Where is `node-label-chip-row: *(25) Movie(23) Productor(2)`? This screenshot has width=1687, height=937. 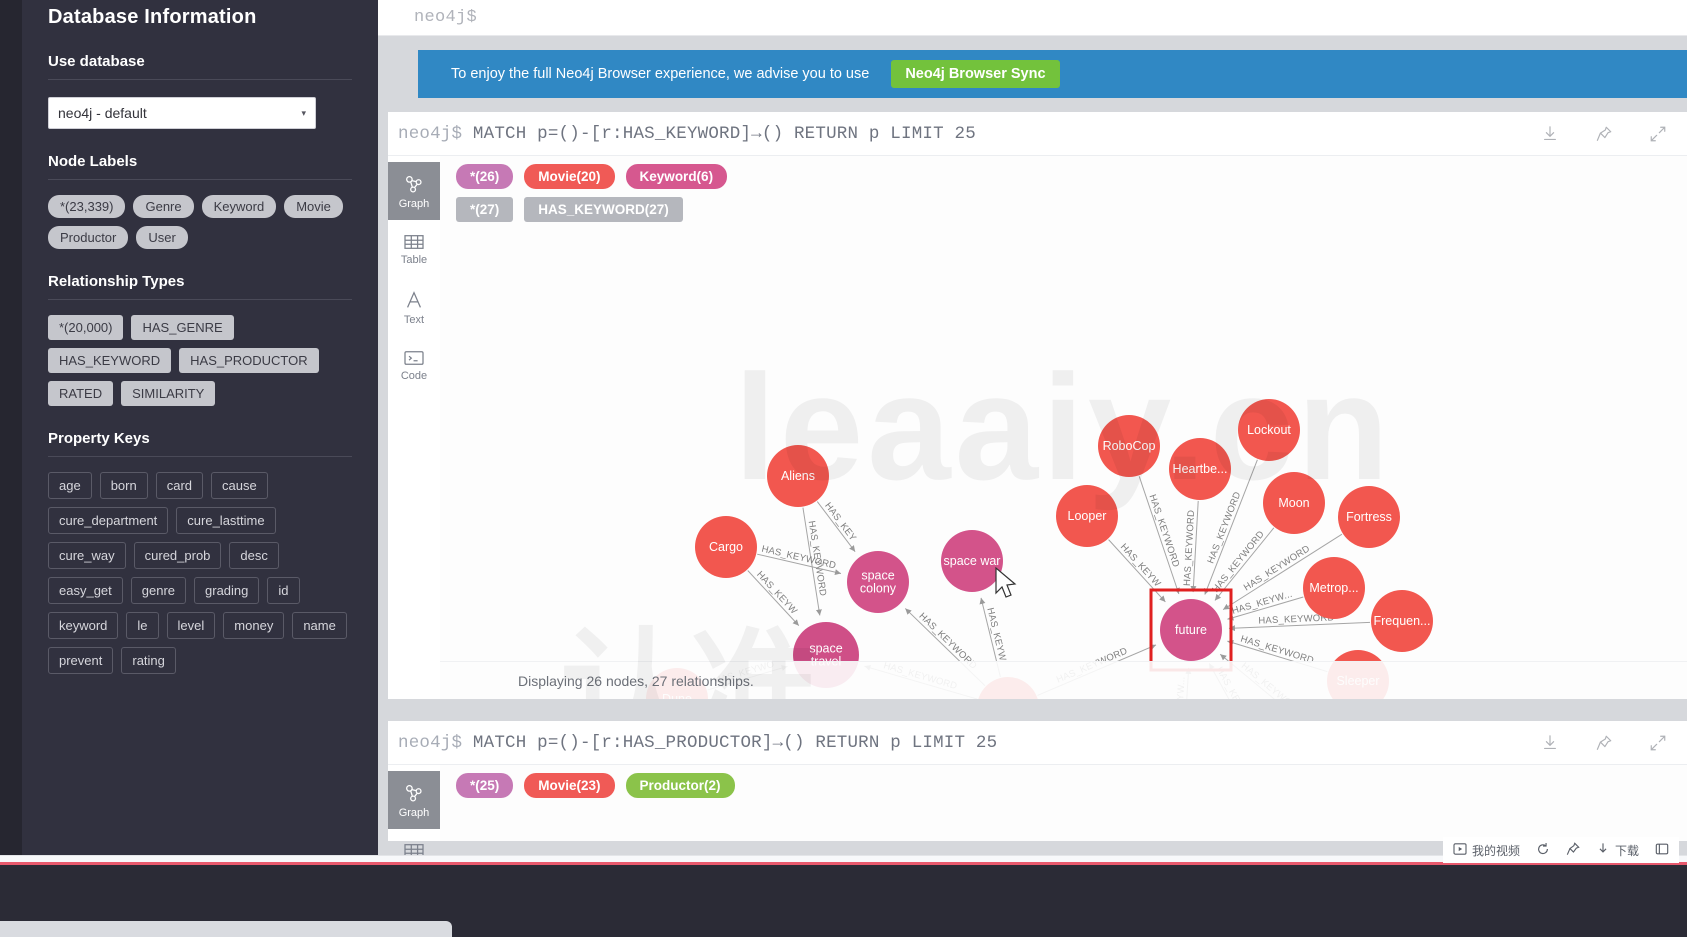
node-label-chip-row: *(25) Movie(23) Productor(2) is located at coordinates (595, 785).